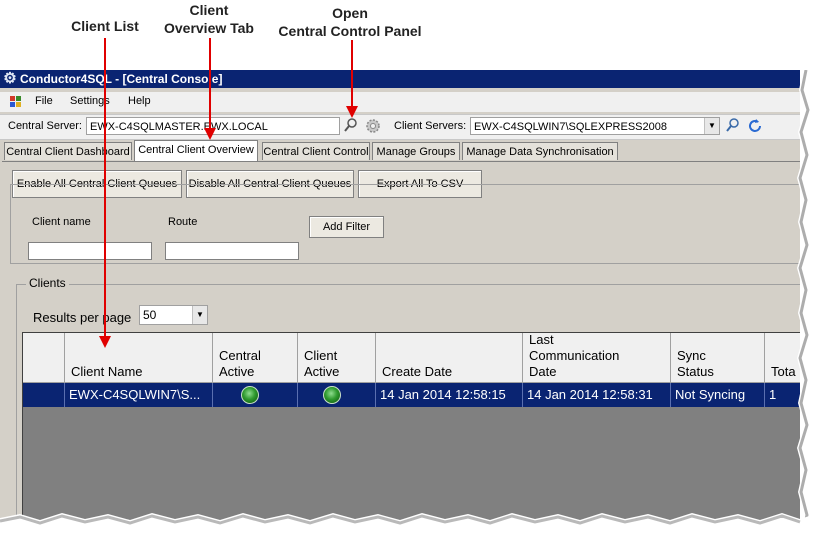  I want to click on column-header-create-date: Create Date, so click(449, 358).